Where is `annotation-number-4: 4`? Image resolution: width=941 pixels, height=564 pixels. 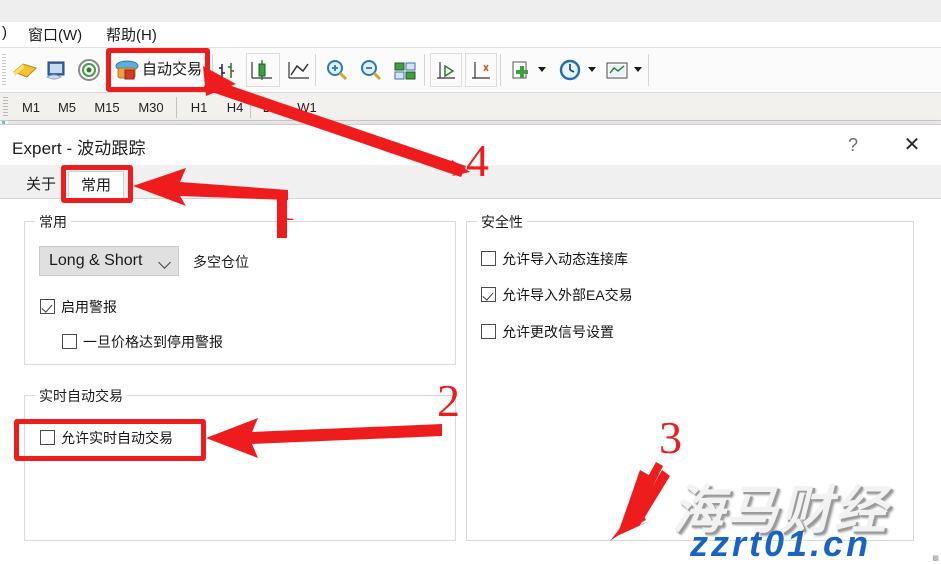 annotation-number-4: 4 is located at coordinates (477, 160).